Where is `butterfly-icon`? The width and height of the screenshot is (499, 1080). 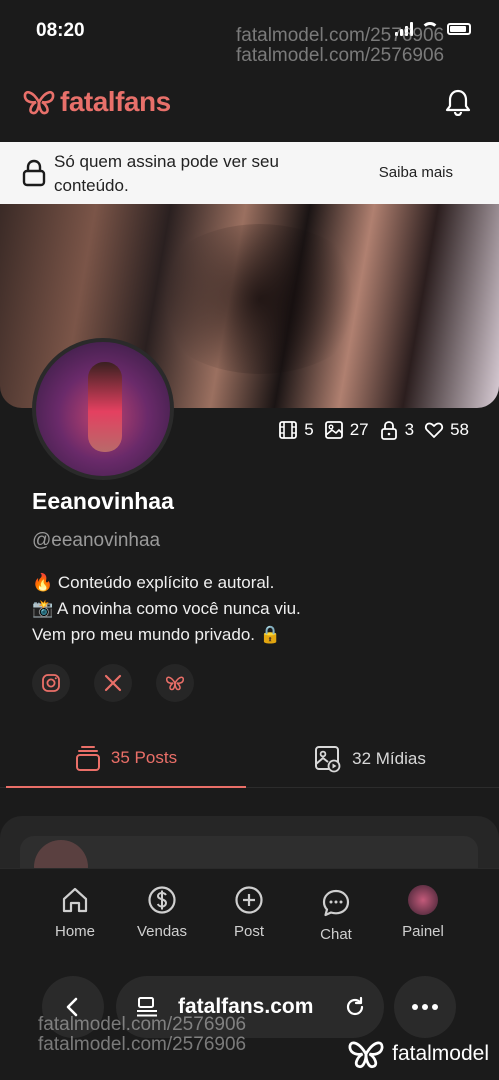
butterfly-icon is located at coordinates (175, 683).